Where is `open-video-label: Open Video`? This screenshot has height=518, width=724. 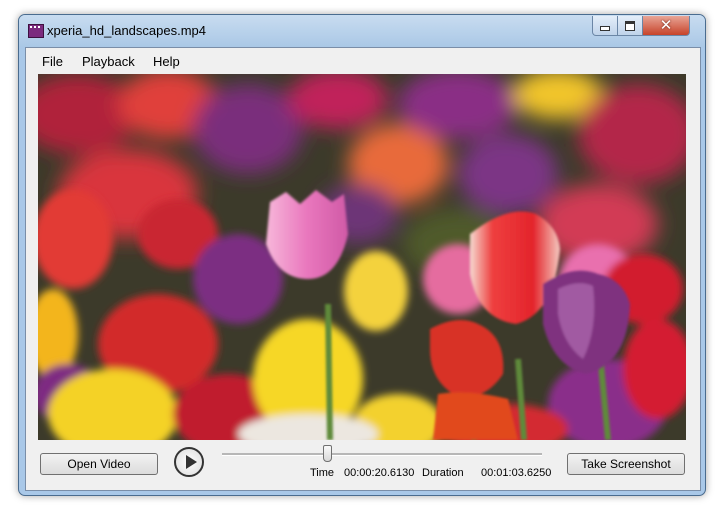 open-video-label: Open Video is located at coordinates (99, 464).